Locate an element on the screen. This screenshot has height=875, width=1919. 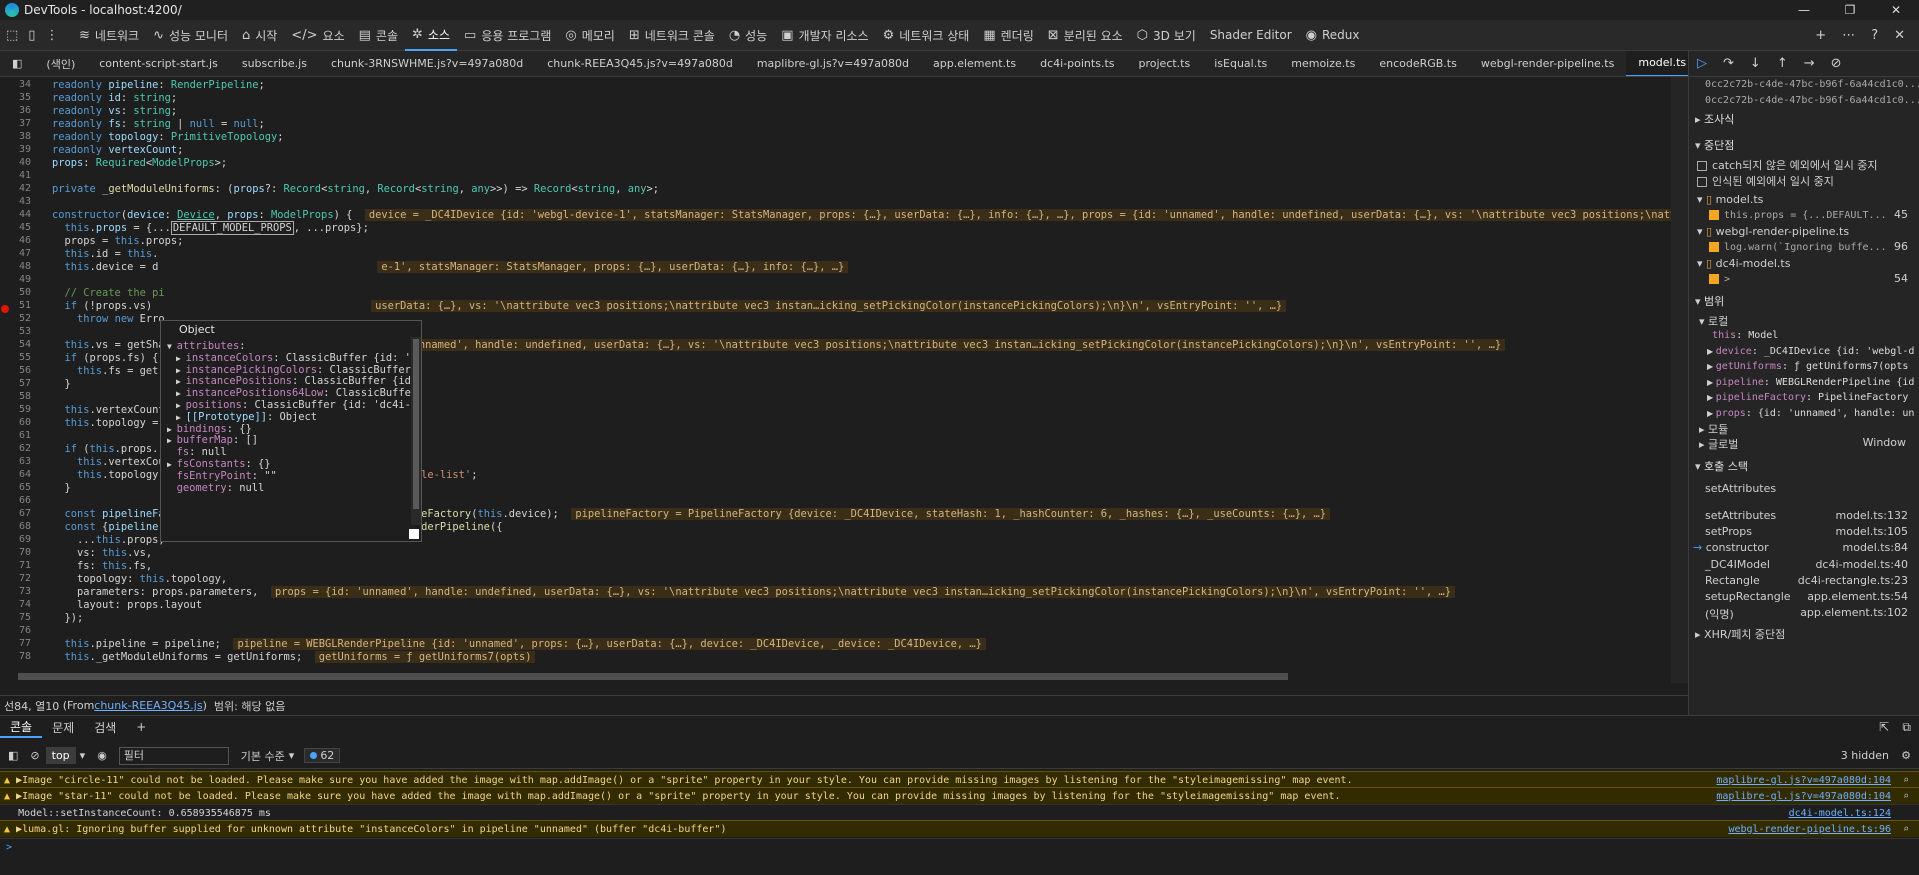
line-number: 64 is located at coordinates (15, 474).